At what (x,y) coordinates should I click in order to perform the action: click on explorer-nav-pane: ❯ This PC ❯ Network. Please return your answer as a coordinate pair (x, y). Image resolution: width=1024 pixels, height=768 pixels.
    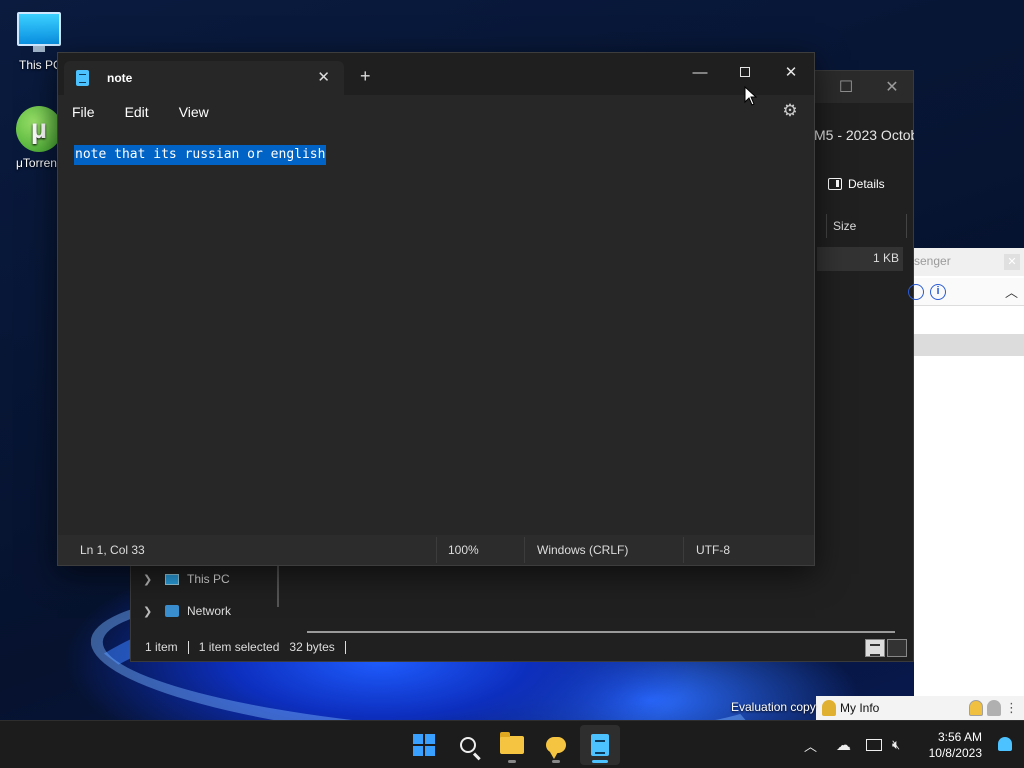
    Looking at the image, I should click on (211, 595).